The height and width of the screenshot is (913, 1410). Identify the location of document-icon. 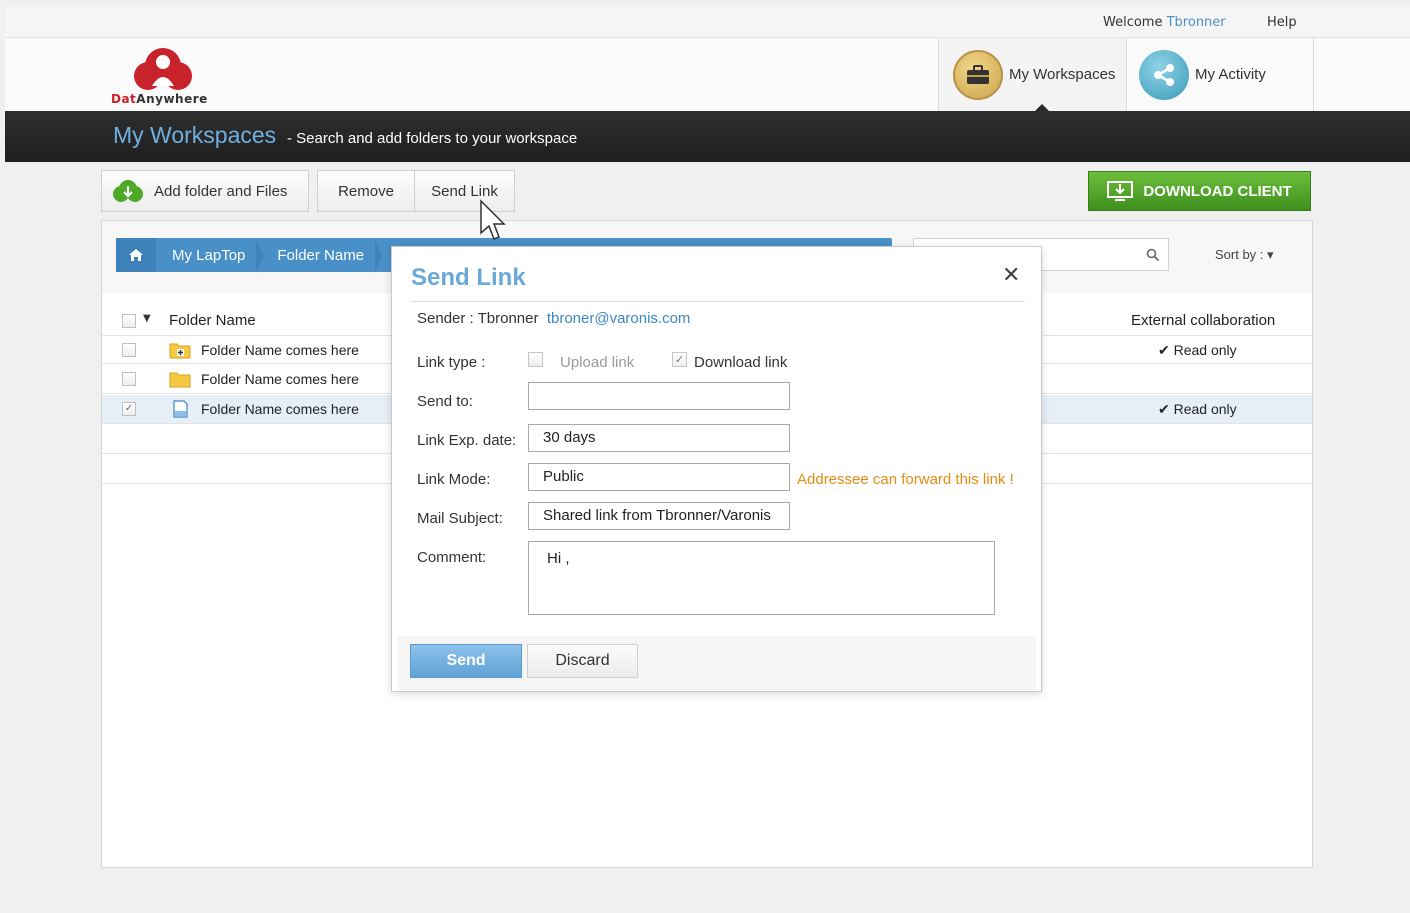
(180, 409).